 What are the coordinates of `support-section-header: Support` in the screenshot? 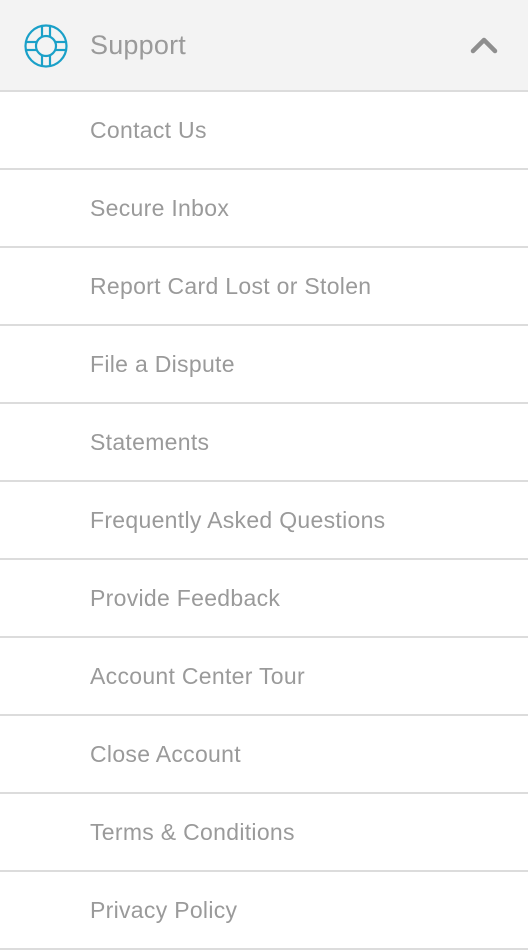 It's located at (264, 46).